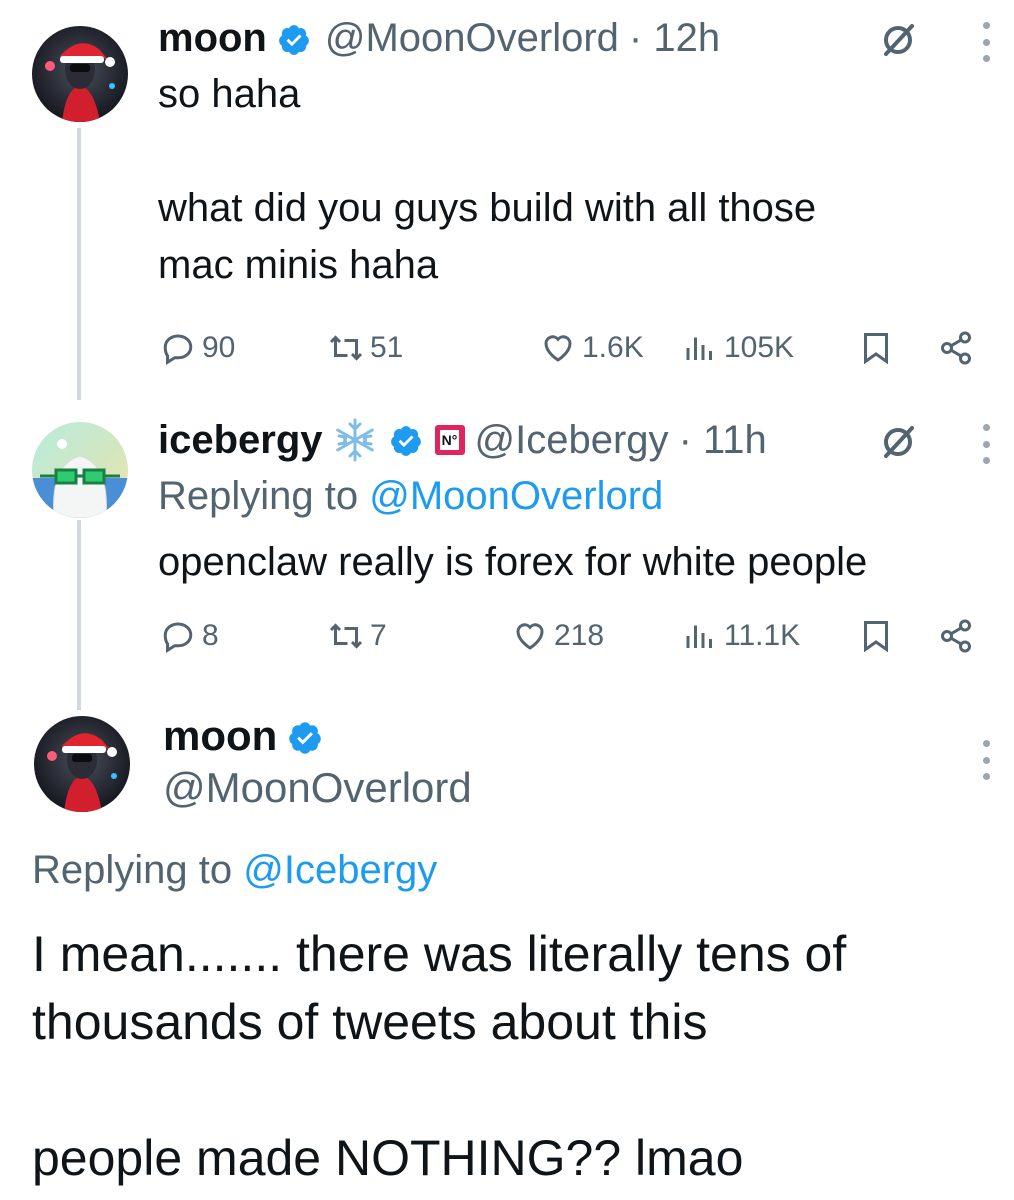 The height and width of the screenshot is (1200, 1014). What do you see at coordinates (355, 440) in the screenshot?
I see `snowflake-icon` at bounding box center [355, 440].